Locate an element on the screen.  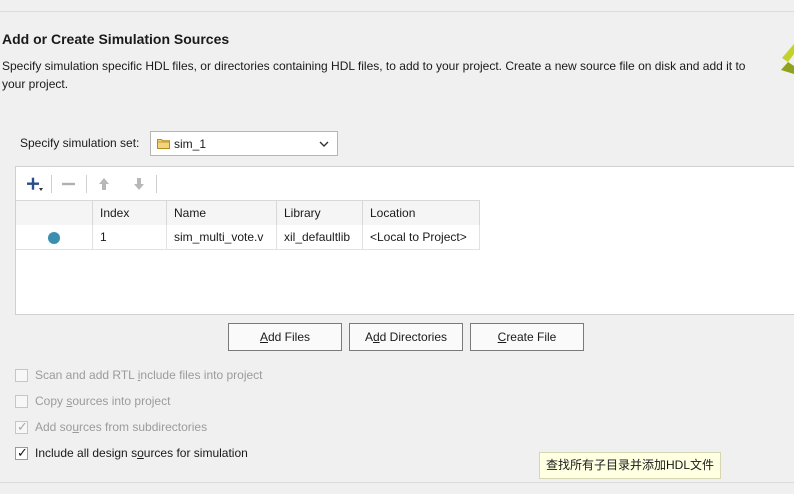
folder-icon is located at coordinates (163, 144).